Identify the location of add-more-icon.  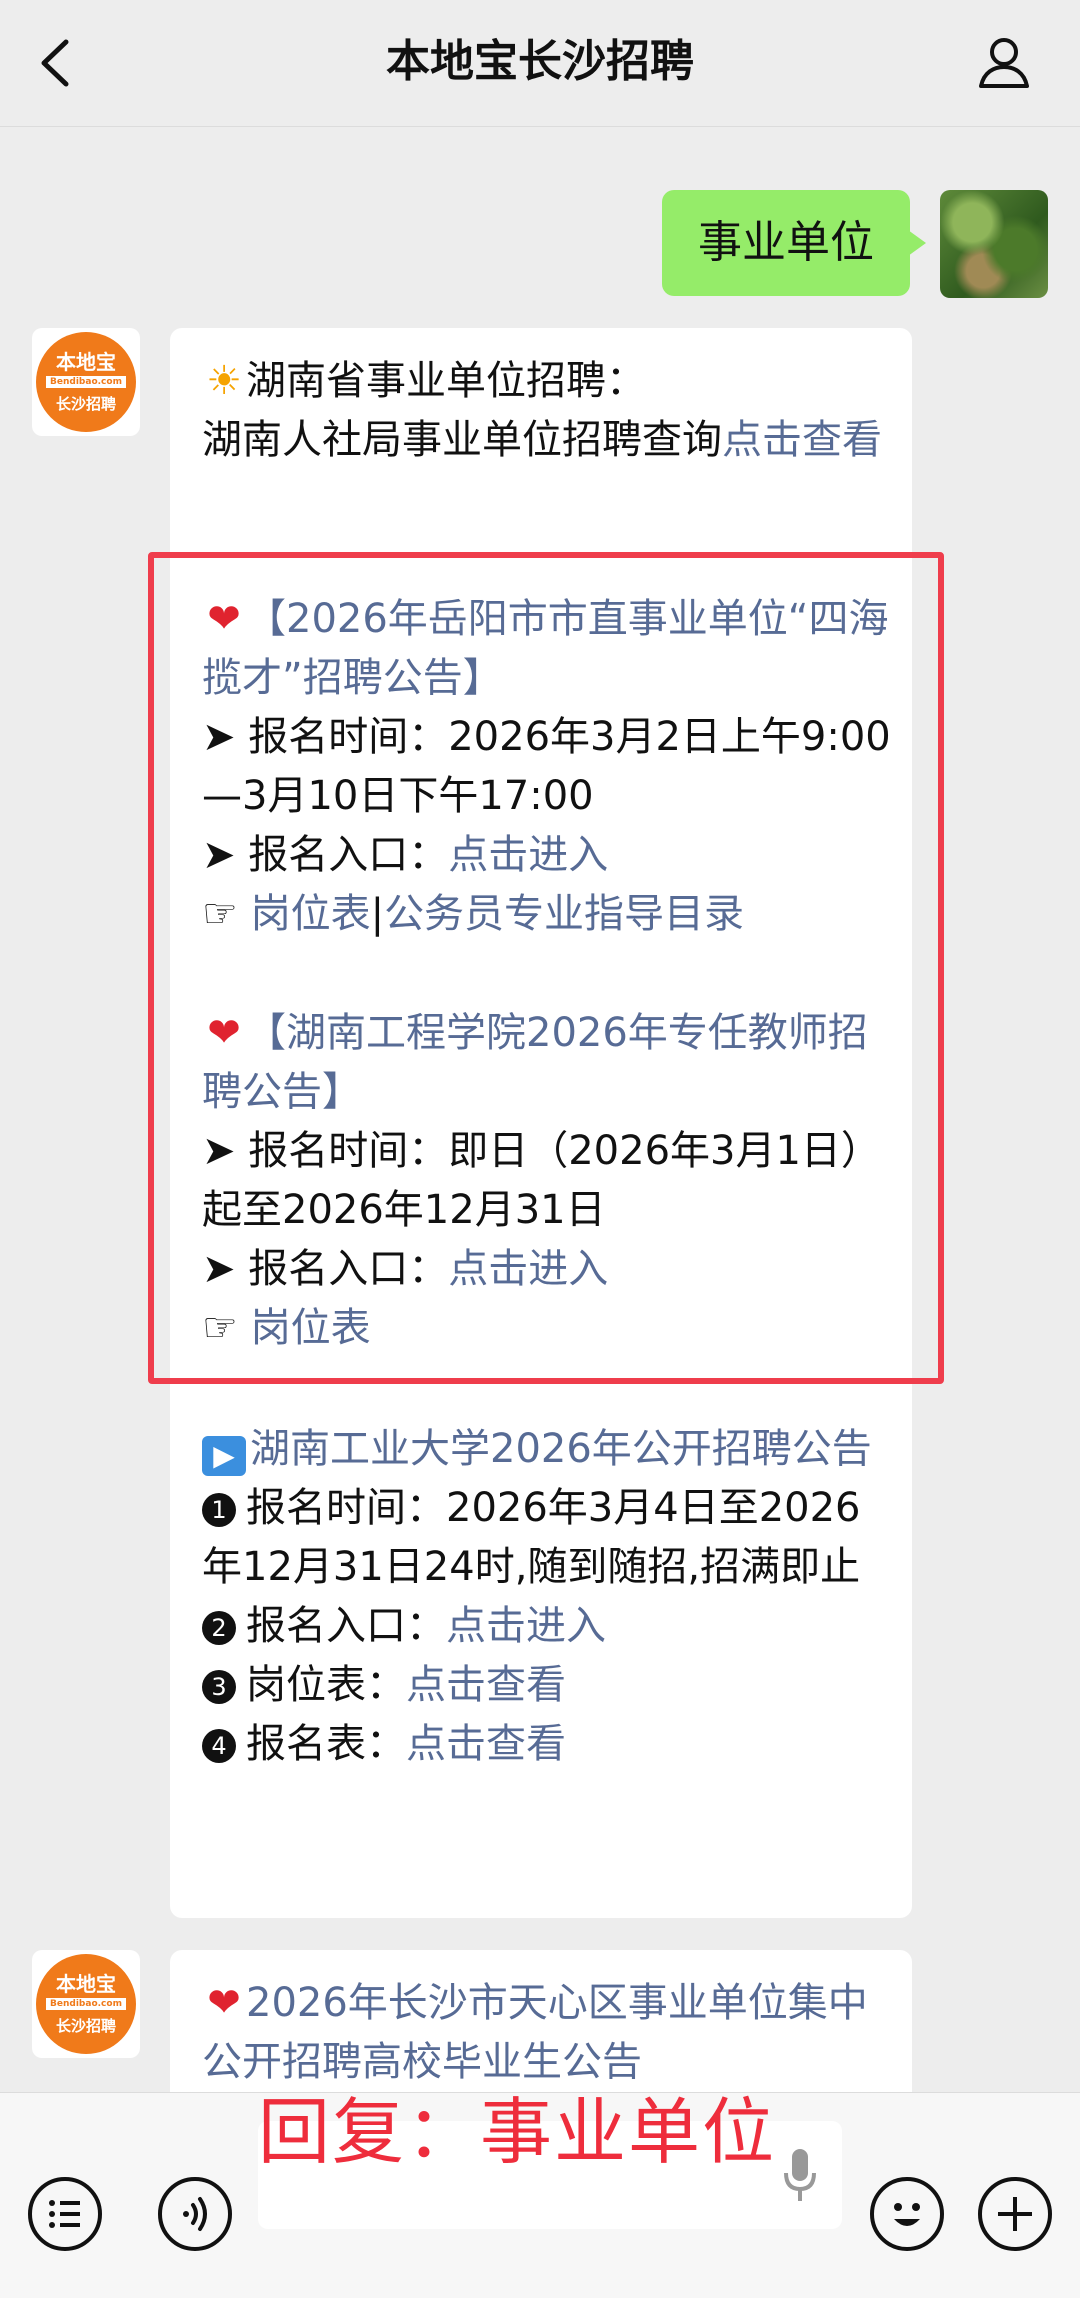
(1015, 2214).